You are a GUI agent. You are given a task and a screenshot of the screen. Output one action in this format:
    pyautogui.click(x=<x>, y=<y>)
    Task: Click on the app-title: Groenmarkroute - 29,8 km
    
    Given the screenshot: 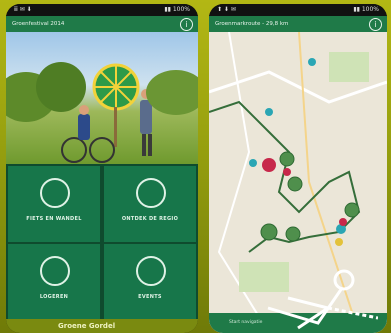 What is the action you would take?
    pyautogui.click(x=252, y=24)
    